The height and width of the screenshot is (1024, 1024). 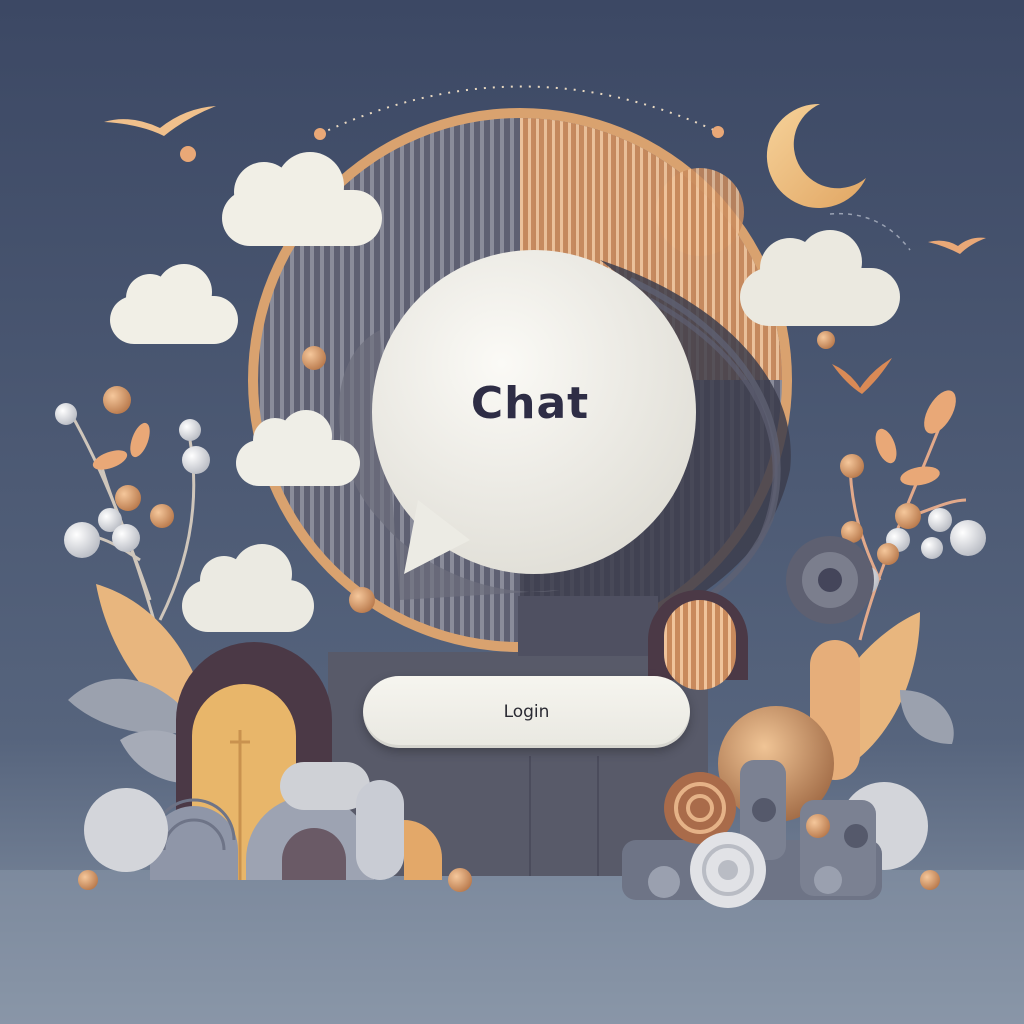 I want to click on disc-ornament, so click(x=830, y=580).